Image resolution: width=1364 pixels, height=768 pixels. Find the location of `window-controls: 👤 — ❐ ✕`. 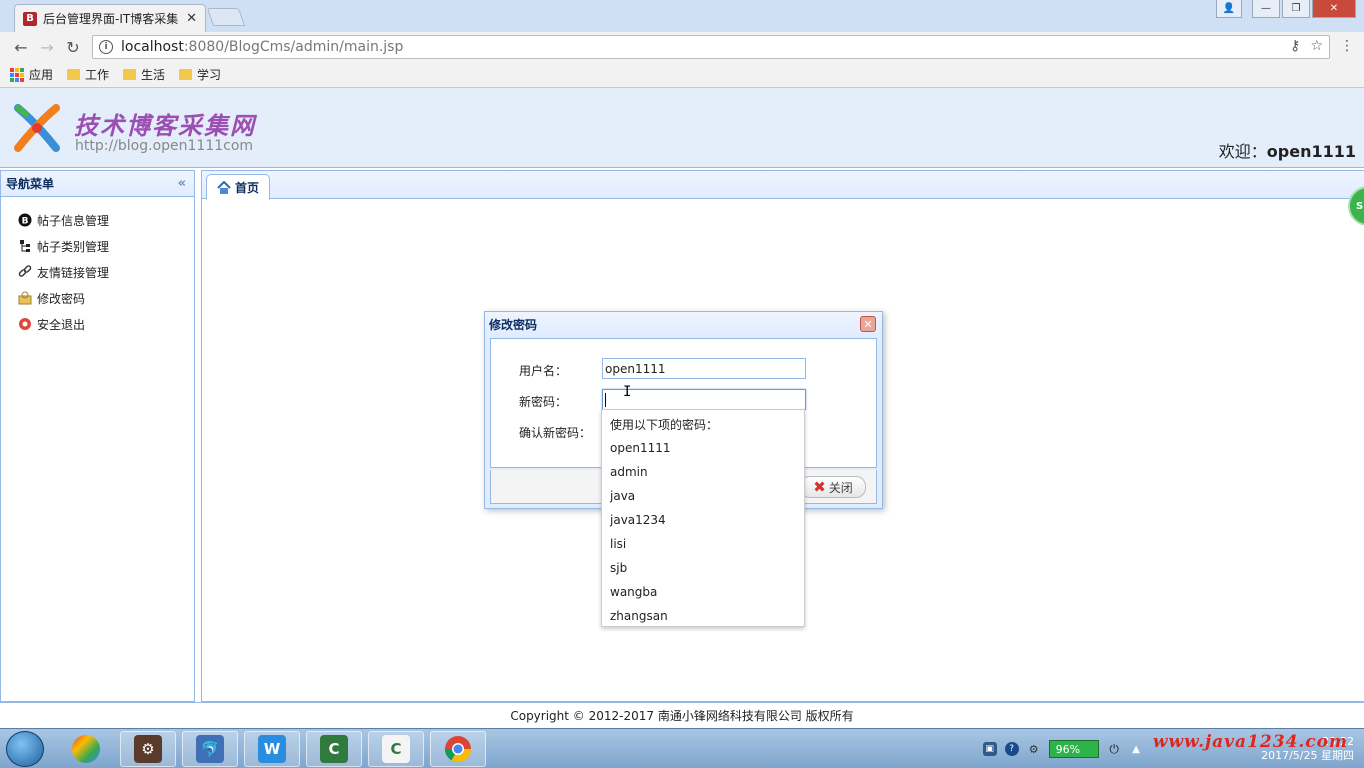

window-controls: 👤 — ❐ ✕ is located at coordinates (1286, 9).